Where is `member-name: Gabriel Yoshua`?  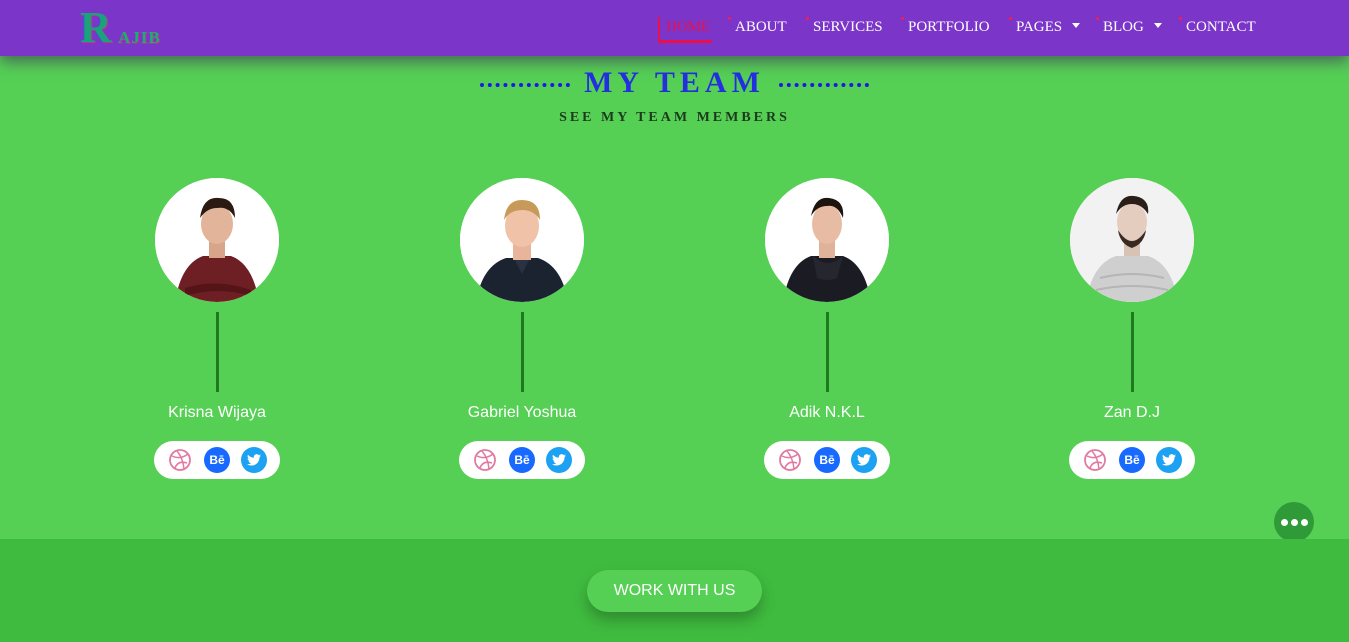
member-name: Gabriel Yoshua is located at coordinates (522, 412).